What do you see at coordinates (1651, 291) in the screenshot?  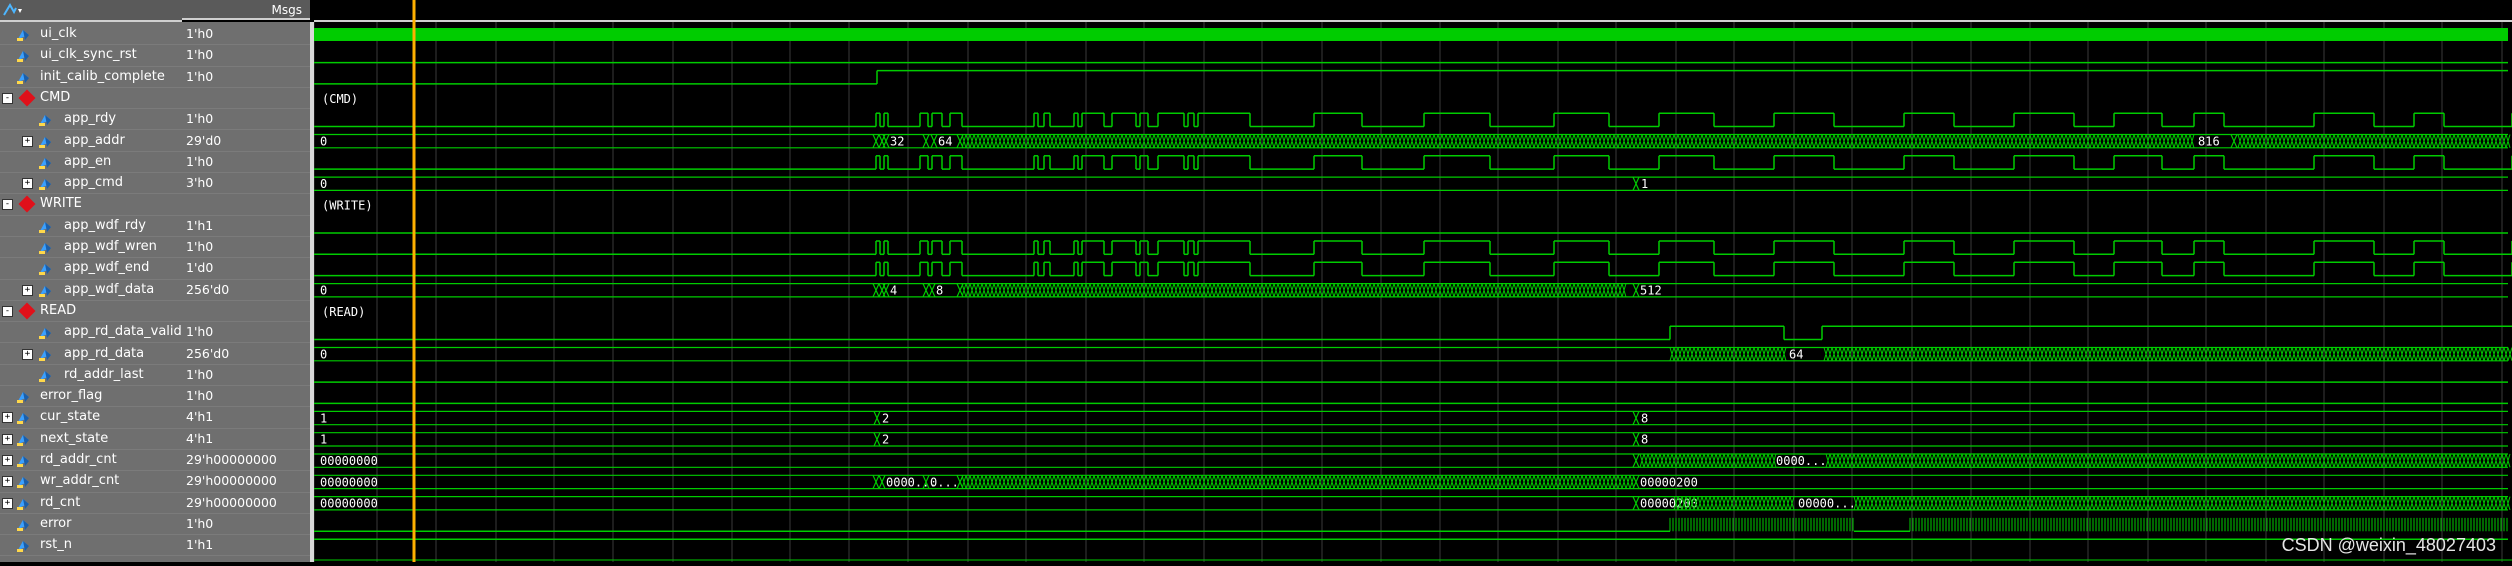 I see `wave-value-label: 512` at bounding box center [1651, 291].